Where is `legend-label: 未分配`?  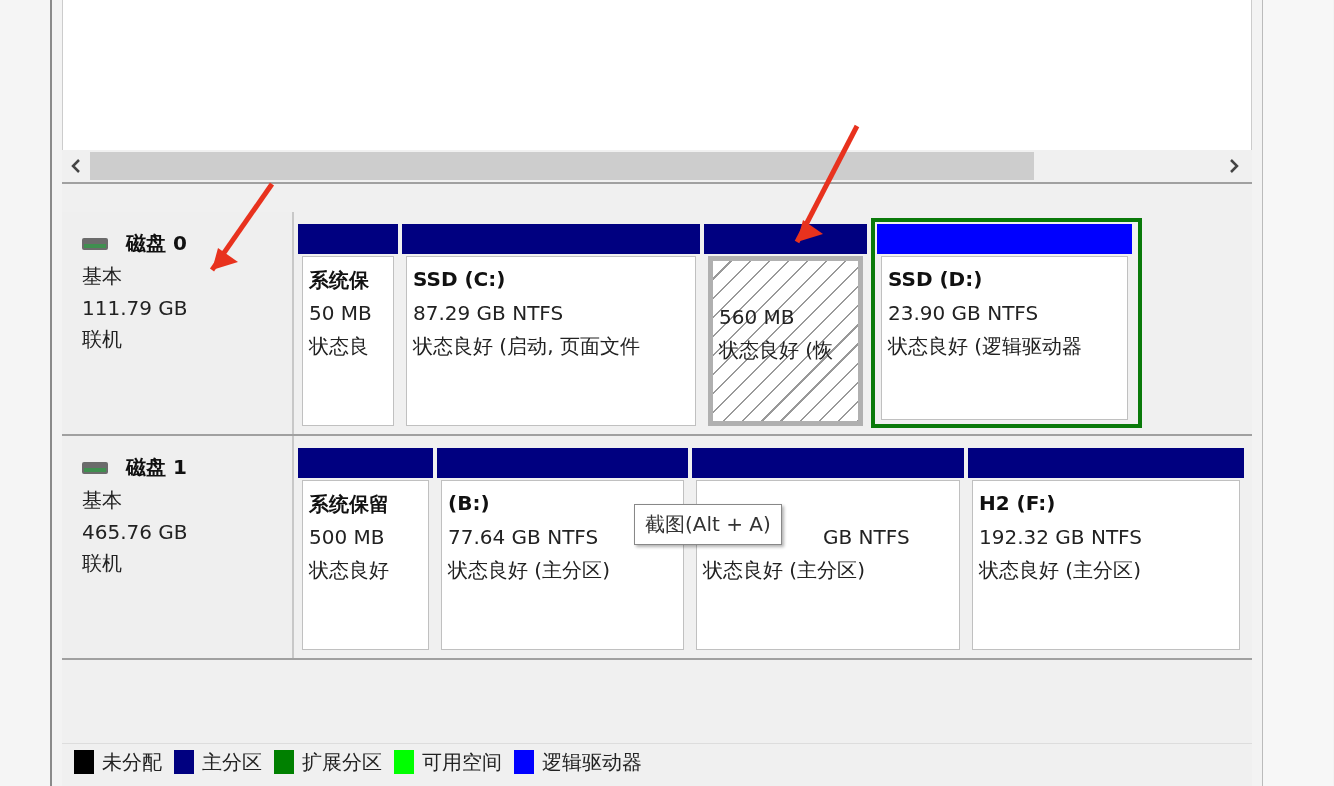
legend-label: 未分配 is located at coordinates (132, 762).